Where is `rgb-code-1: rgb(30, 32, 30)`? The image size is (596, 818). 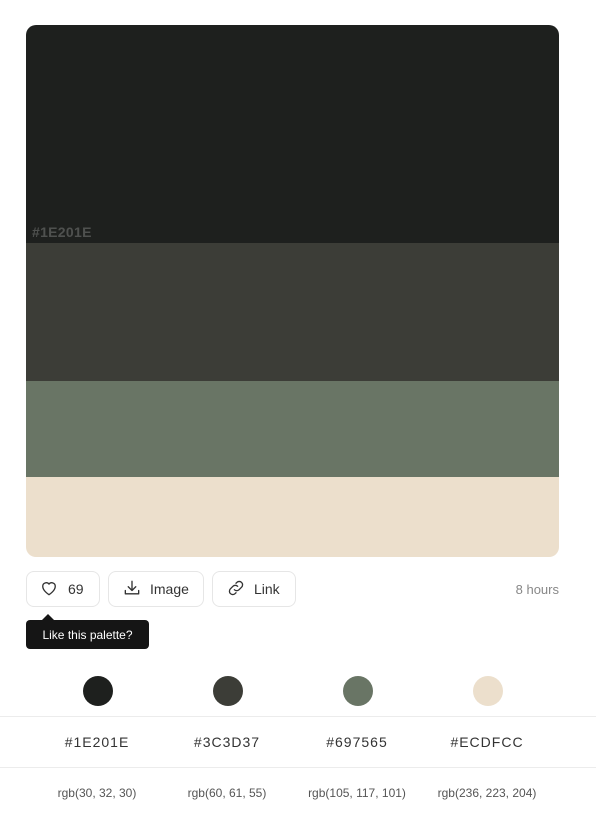 rgb-code-1: rgb(30, 32, 30) is located at coordinates (97, 793).